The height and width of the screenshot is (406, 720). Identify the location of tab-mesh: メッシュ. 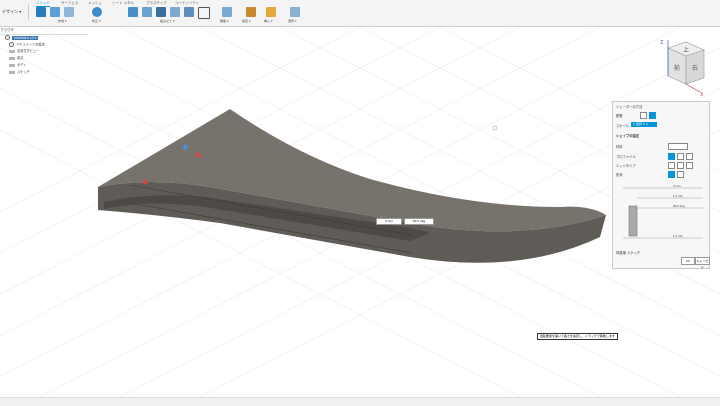
(95, 3).